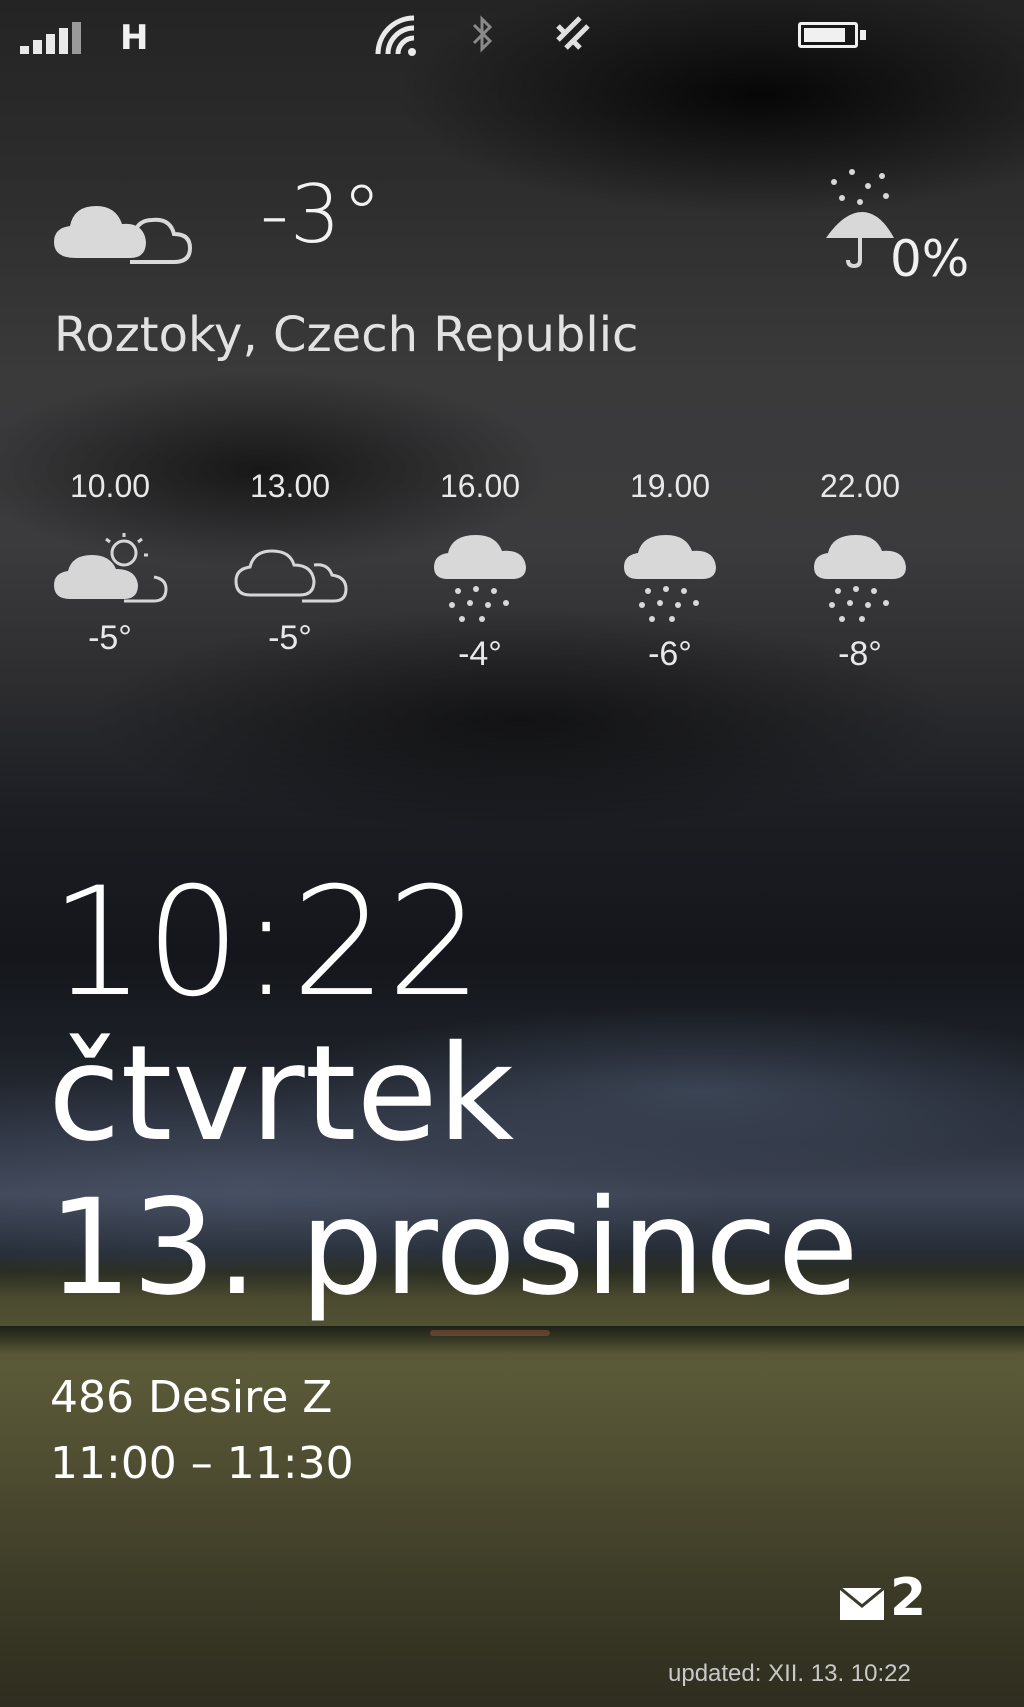 This screenshot has height=1707, width=1024. What do you see at coordinates (346, 335) in the screenshot?
I see `location-label: Roztoky, Czech Republic` at bounding box center [346, 335].